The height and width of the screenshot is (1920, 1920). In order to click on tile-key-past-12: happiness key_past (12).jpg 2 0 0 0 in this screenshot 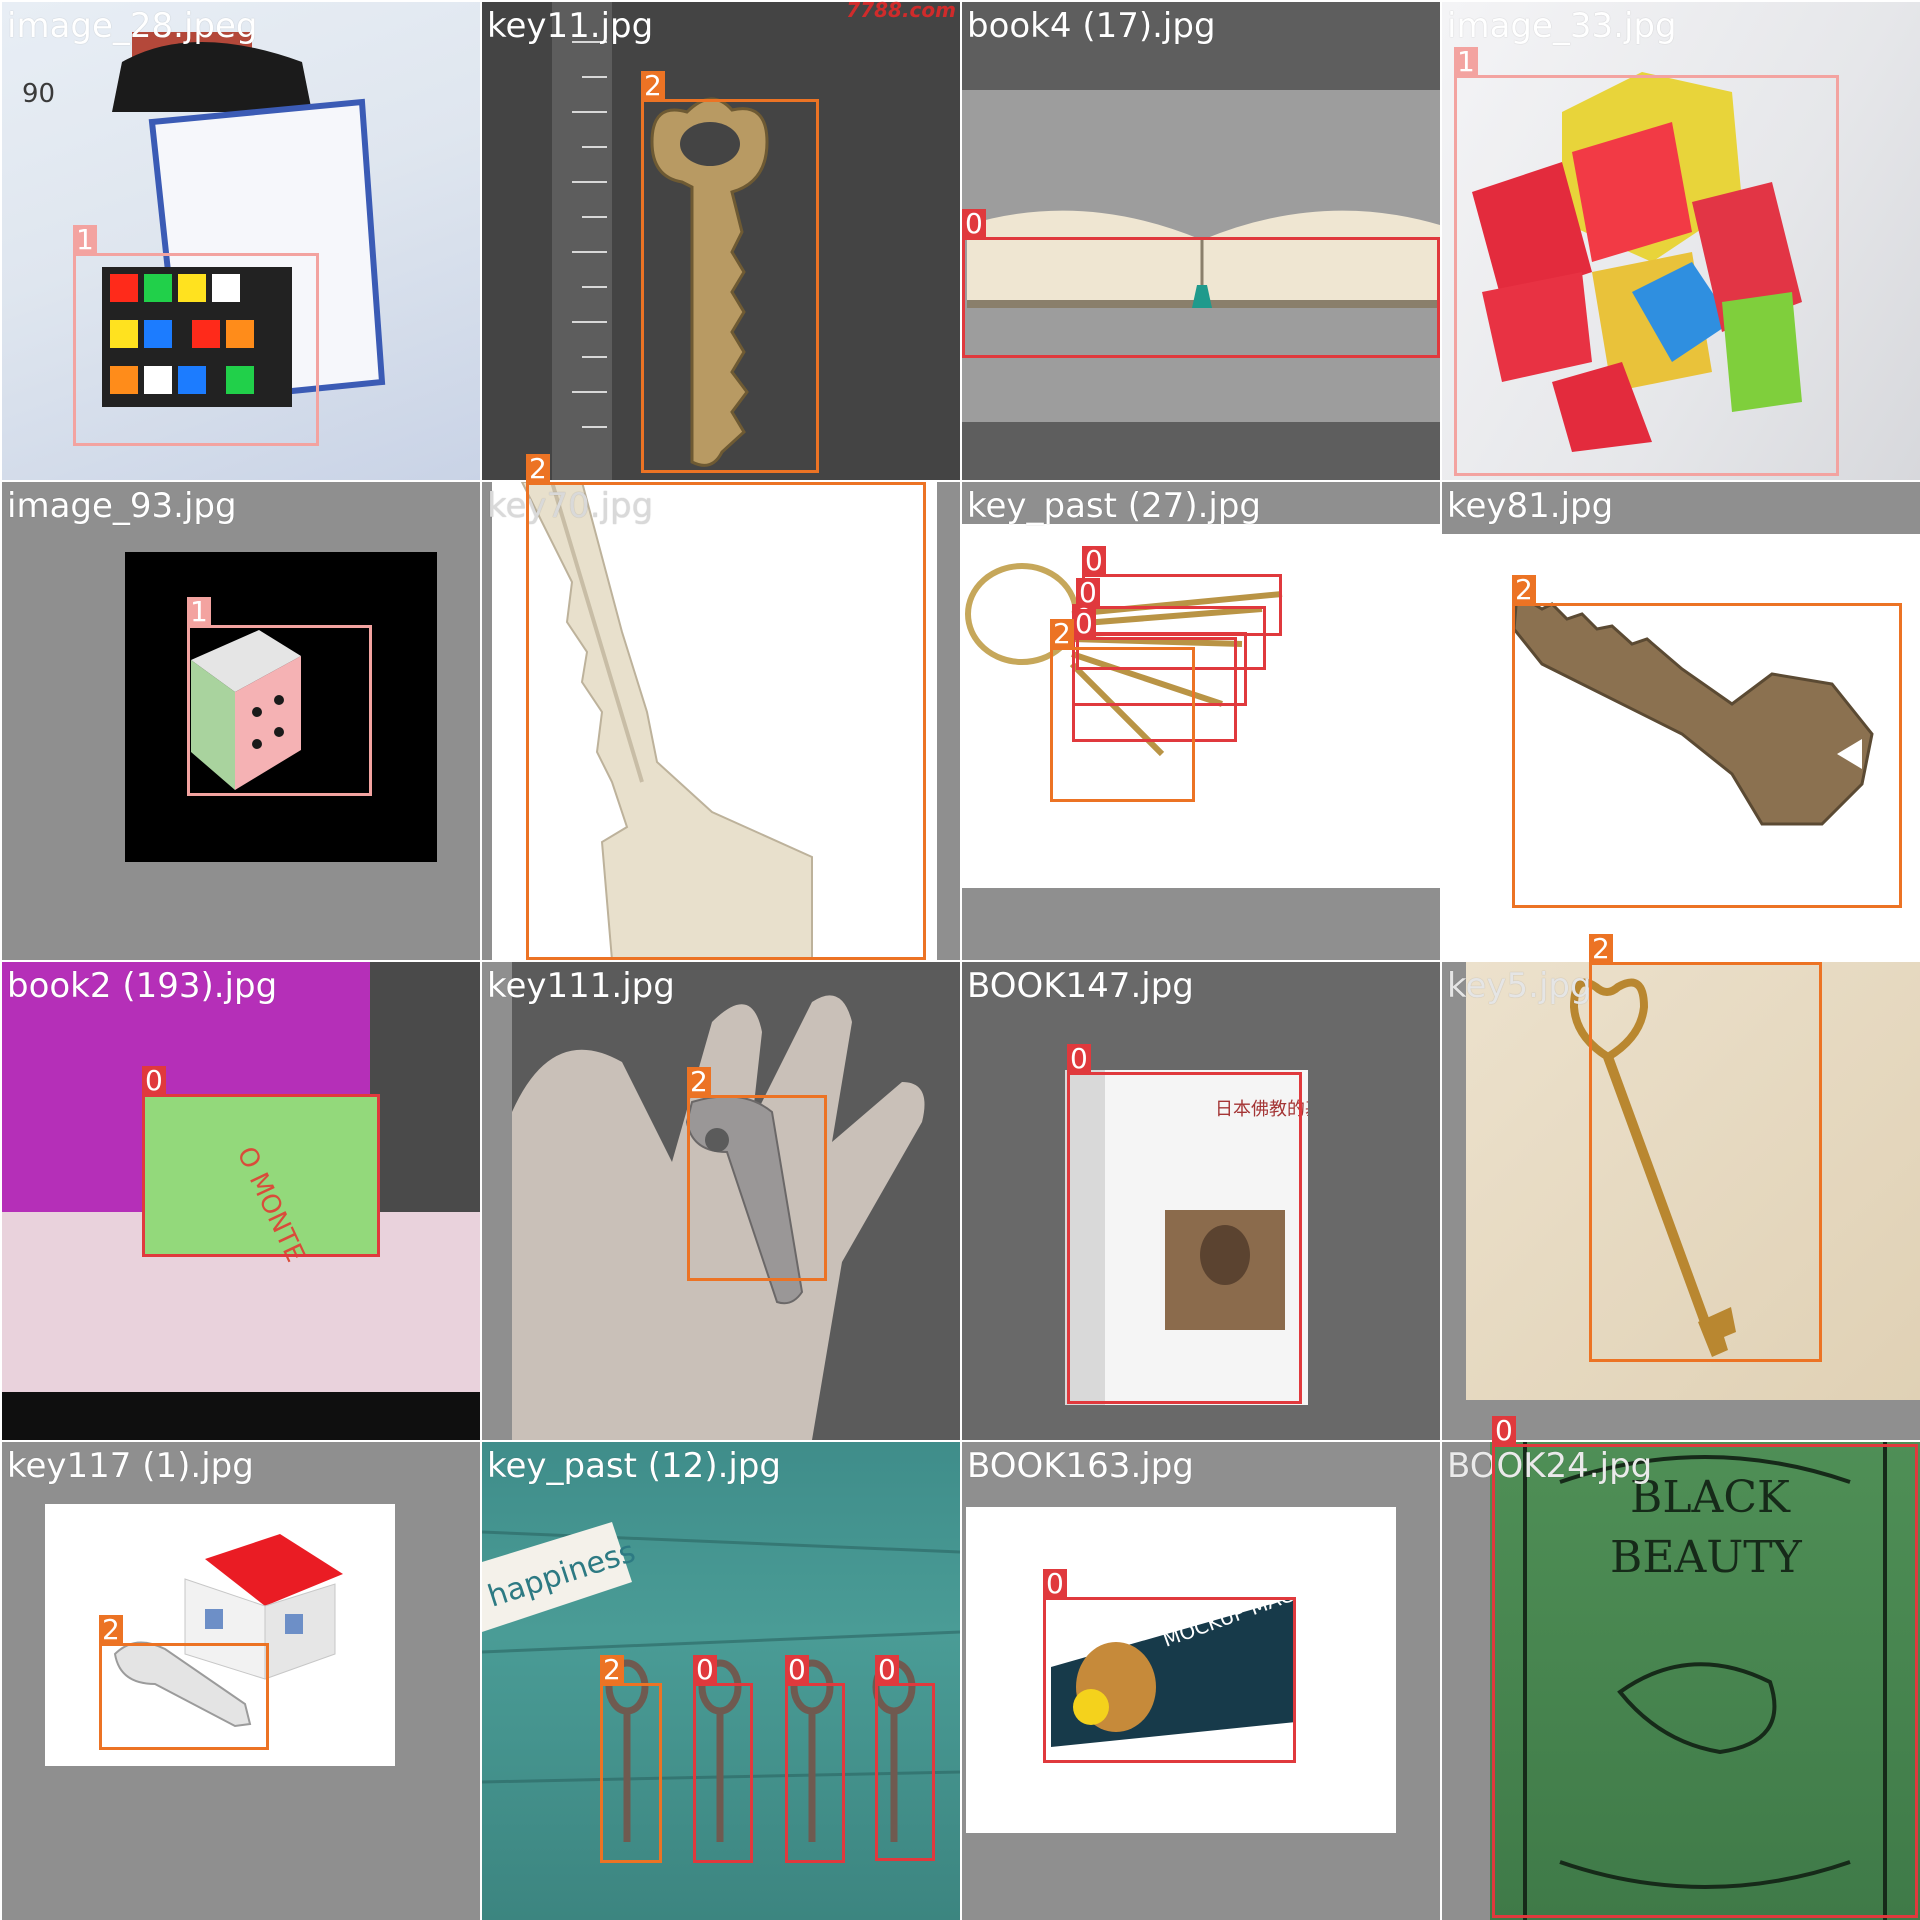, I will do `click(721, 1681)`.